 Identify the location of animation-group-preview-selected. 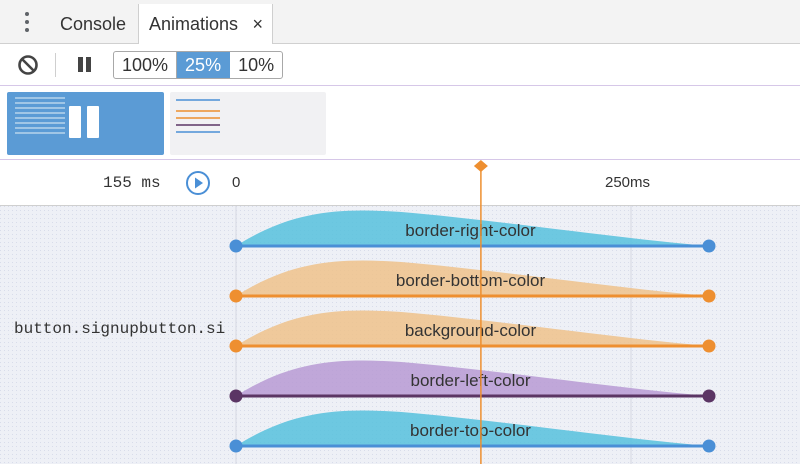
(85, 123).